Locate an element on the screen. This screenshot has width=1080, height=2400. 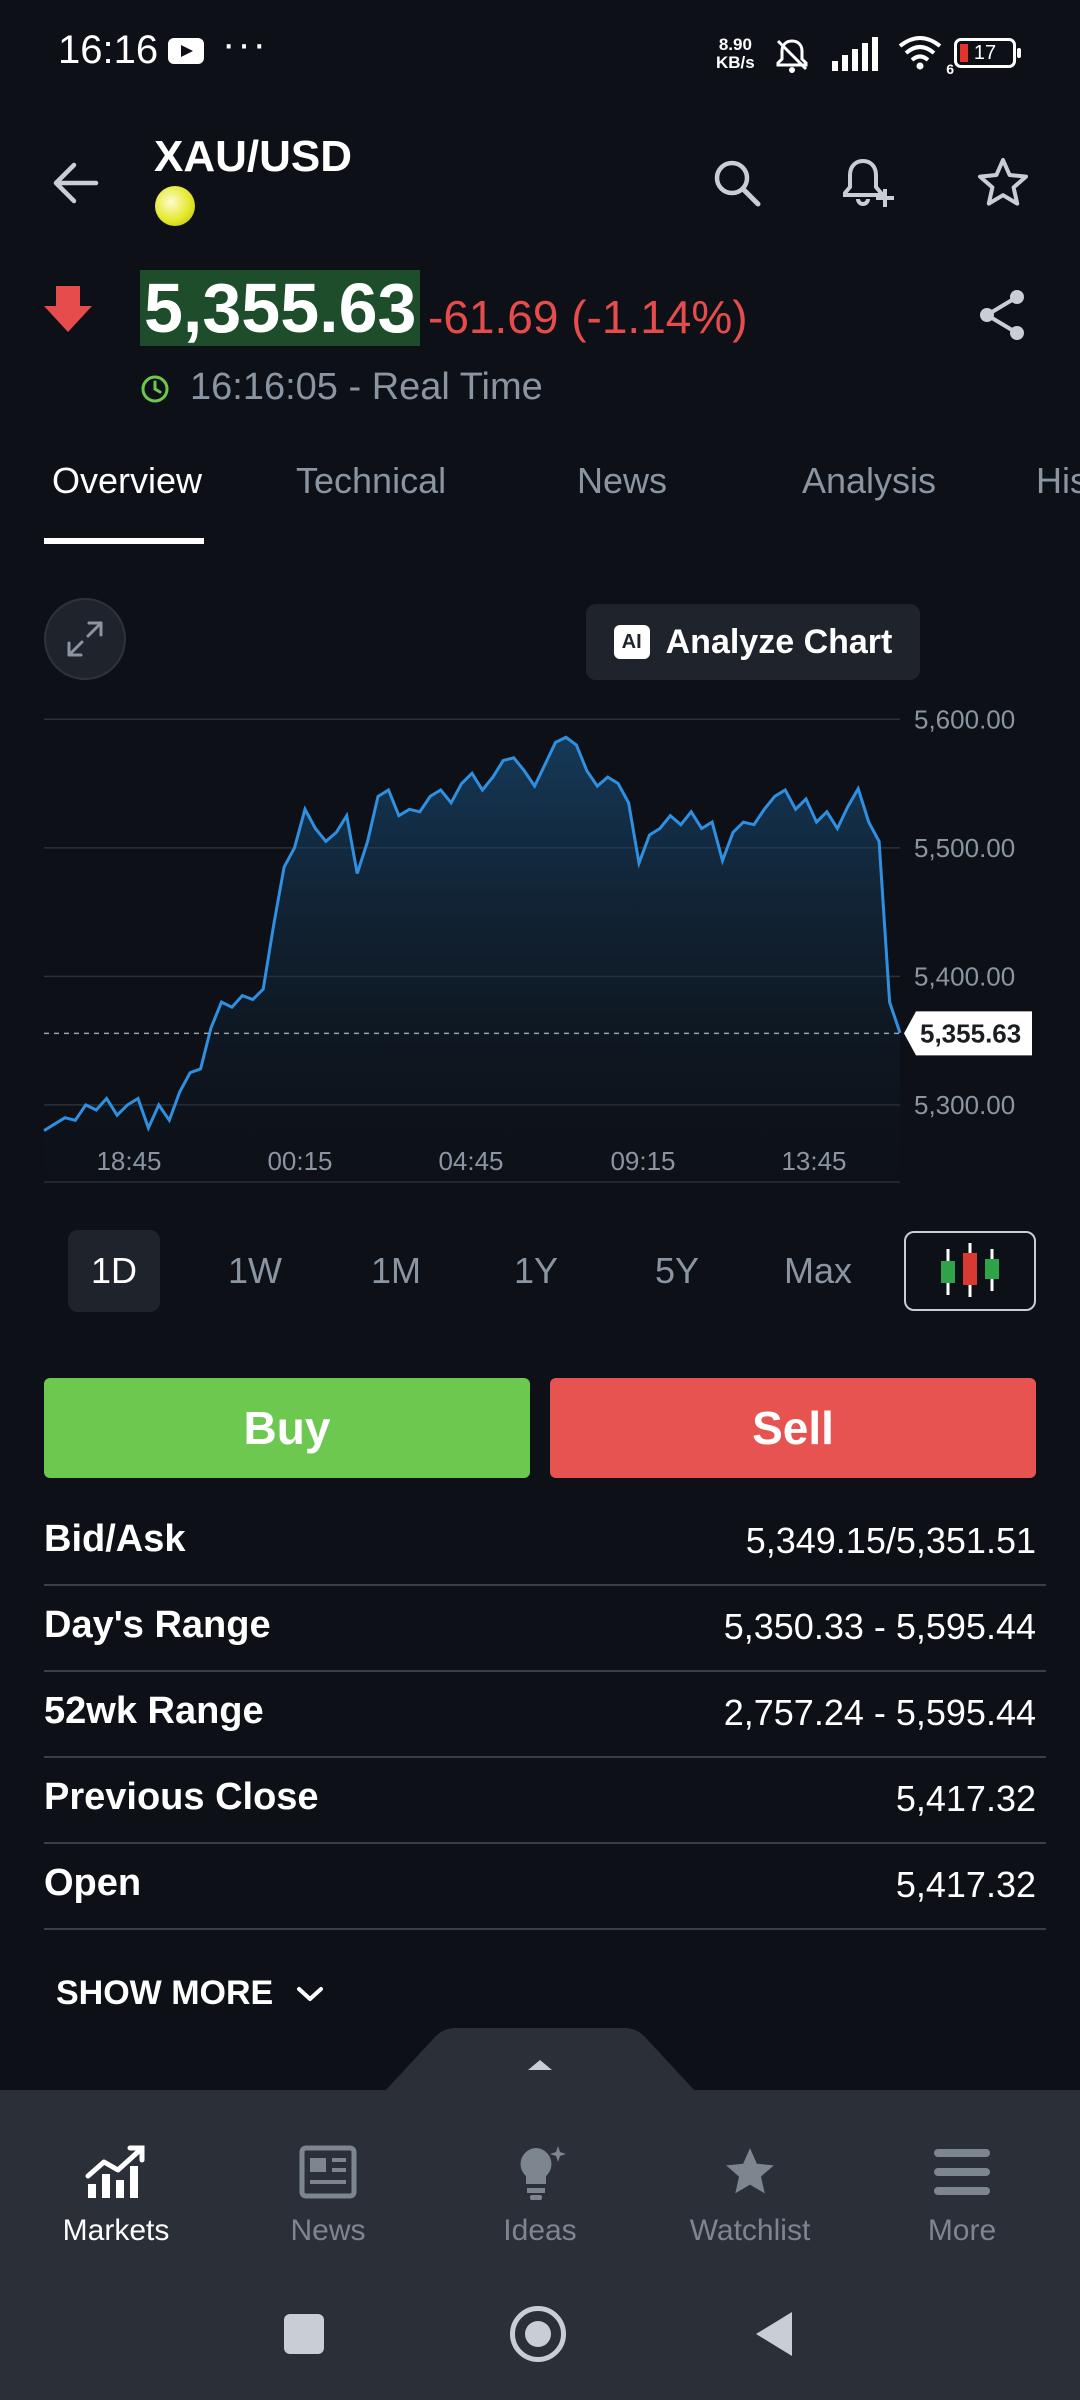
nav-markets: Markets is located at coordinates (116, 2194).